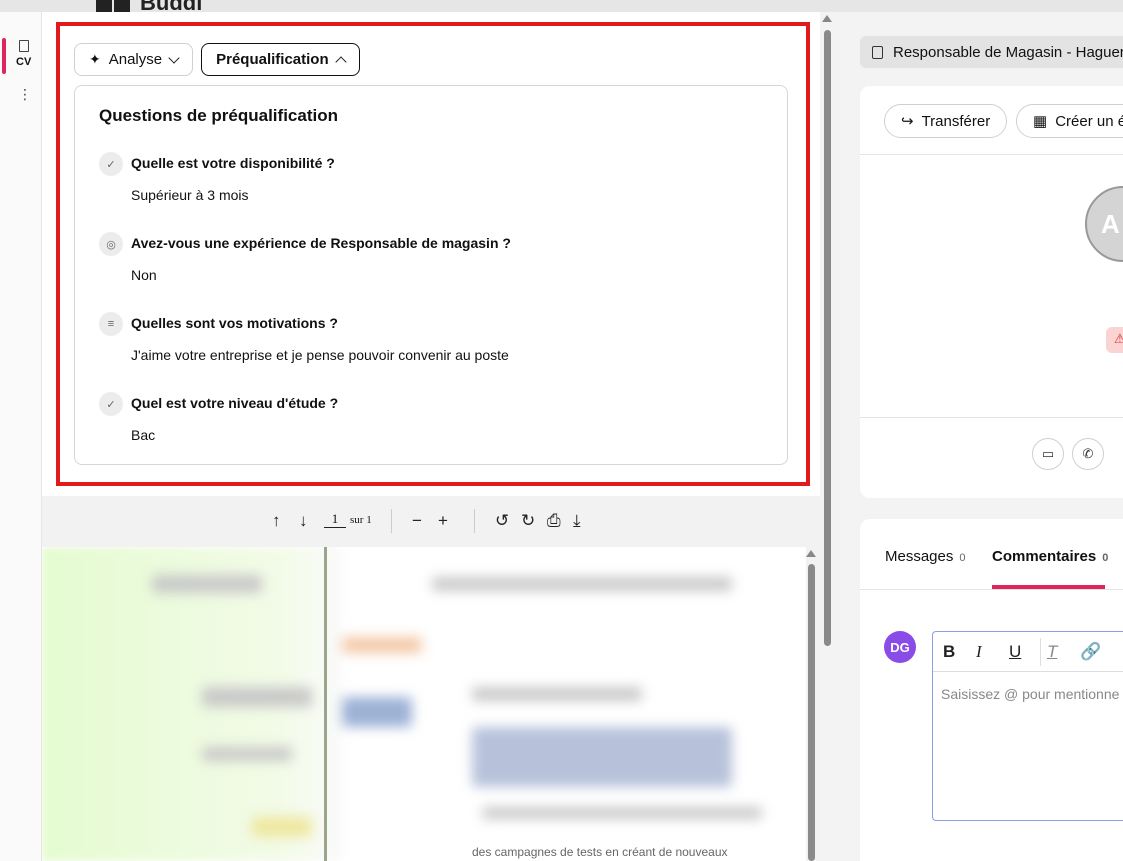 The height and width of the screenshot is (861, 1123). What do you see at coordinates (1027, 726) in the screenshot?
I see `comment-editor: B I U T 🔗 Saisissez @ pour mentionne` at bounding box center [1027, 726].